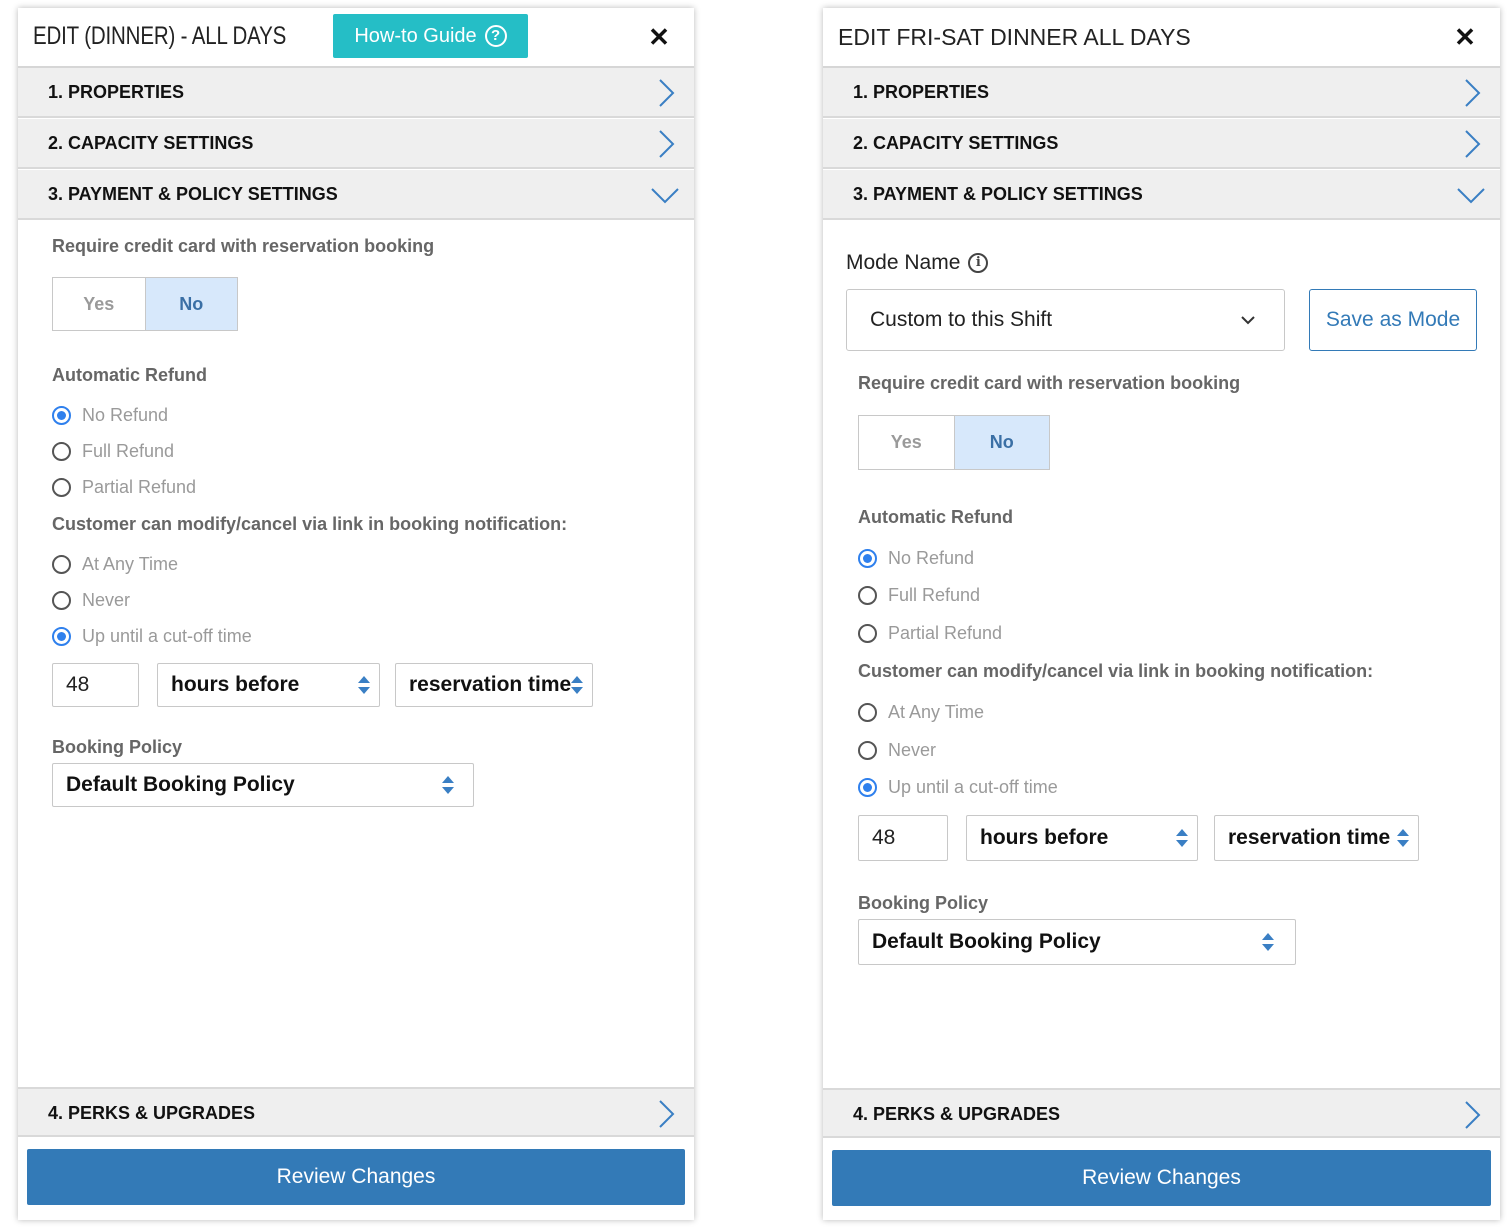  Describe the element at coordinates (1309, 837) in the screenshot. I see `select-value: reservation time` at that location.